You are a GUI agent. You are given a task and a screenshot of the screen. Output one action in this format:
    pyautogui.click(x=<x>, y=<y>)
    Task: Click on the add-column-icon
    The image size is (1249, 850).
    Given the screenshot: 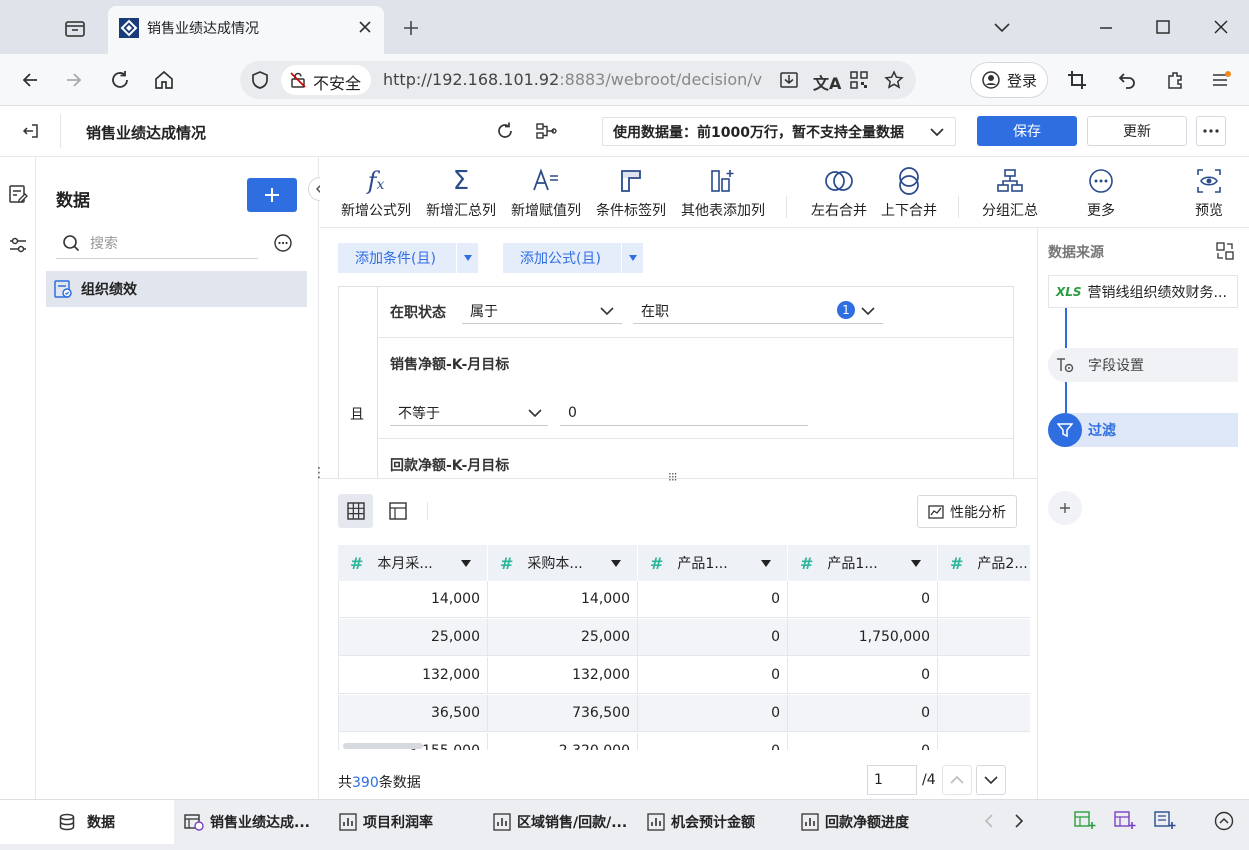 What is the action you would take?
    pyautogui.click(x=722, y=181)
    